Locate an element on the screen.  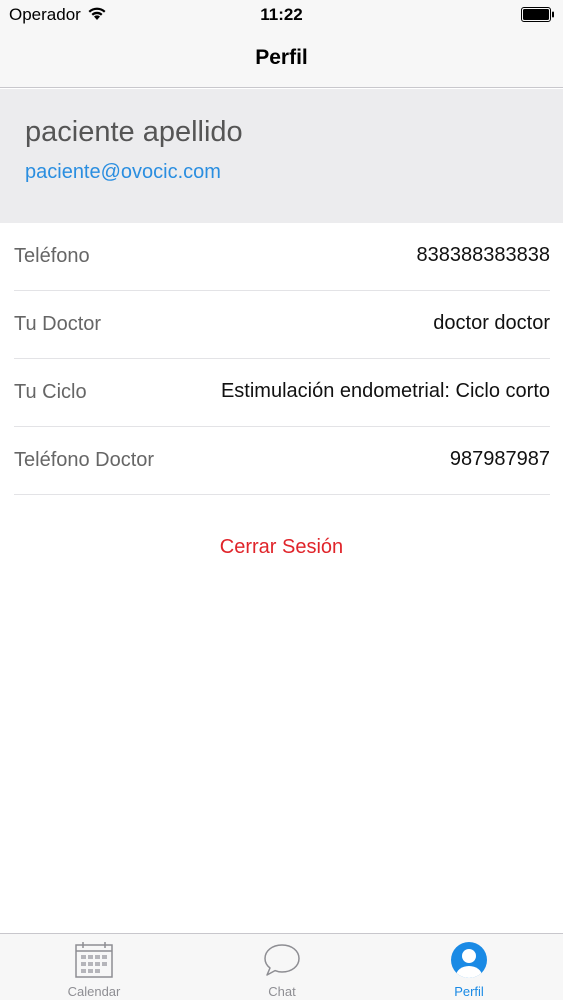
tab-calendar: Calendar is located at coordinates (94, 967).